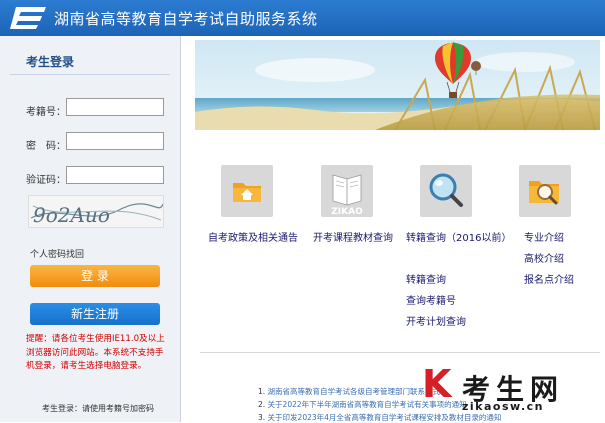  I want to click on intro-tile, so click(545, 191).